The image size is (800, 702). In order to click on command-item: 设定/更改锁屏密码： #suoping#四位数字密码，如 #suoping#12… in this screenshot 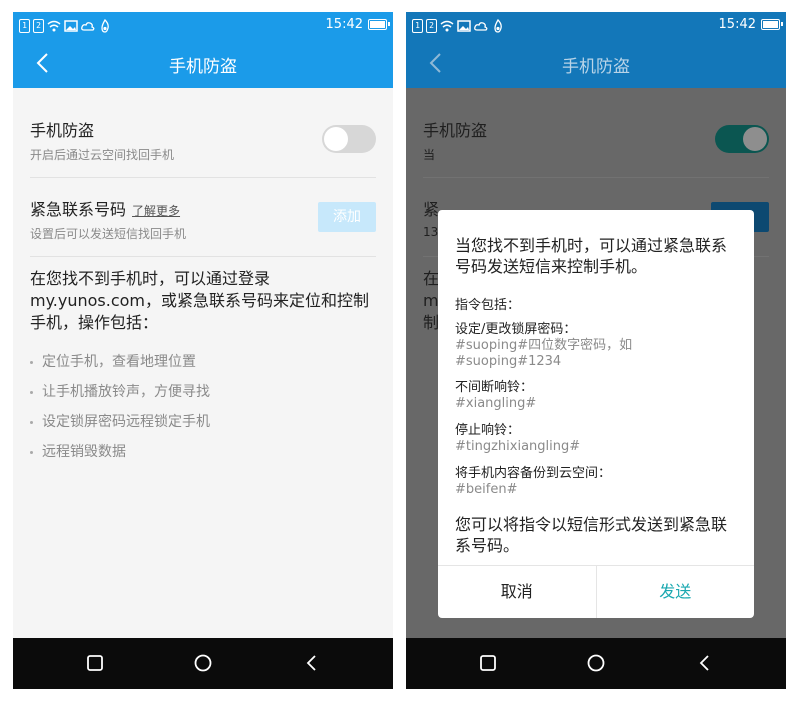, I will do `click(597, 346)`.